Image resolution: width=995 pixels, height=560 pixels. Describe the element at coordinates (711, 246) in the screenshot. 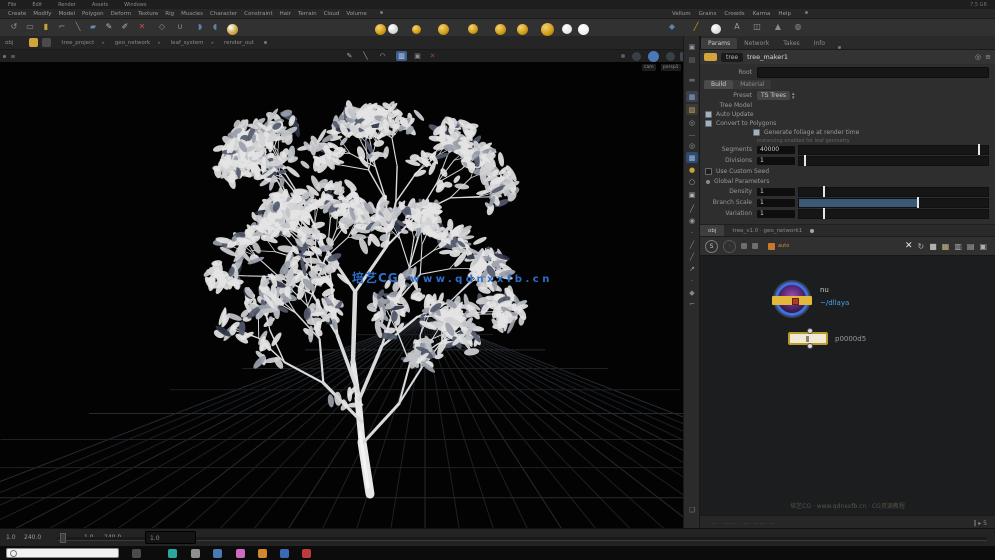

I see `snap-button: S` at that location.